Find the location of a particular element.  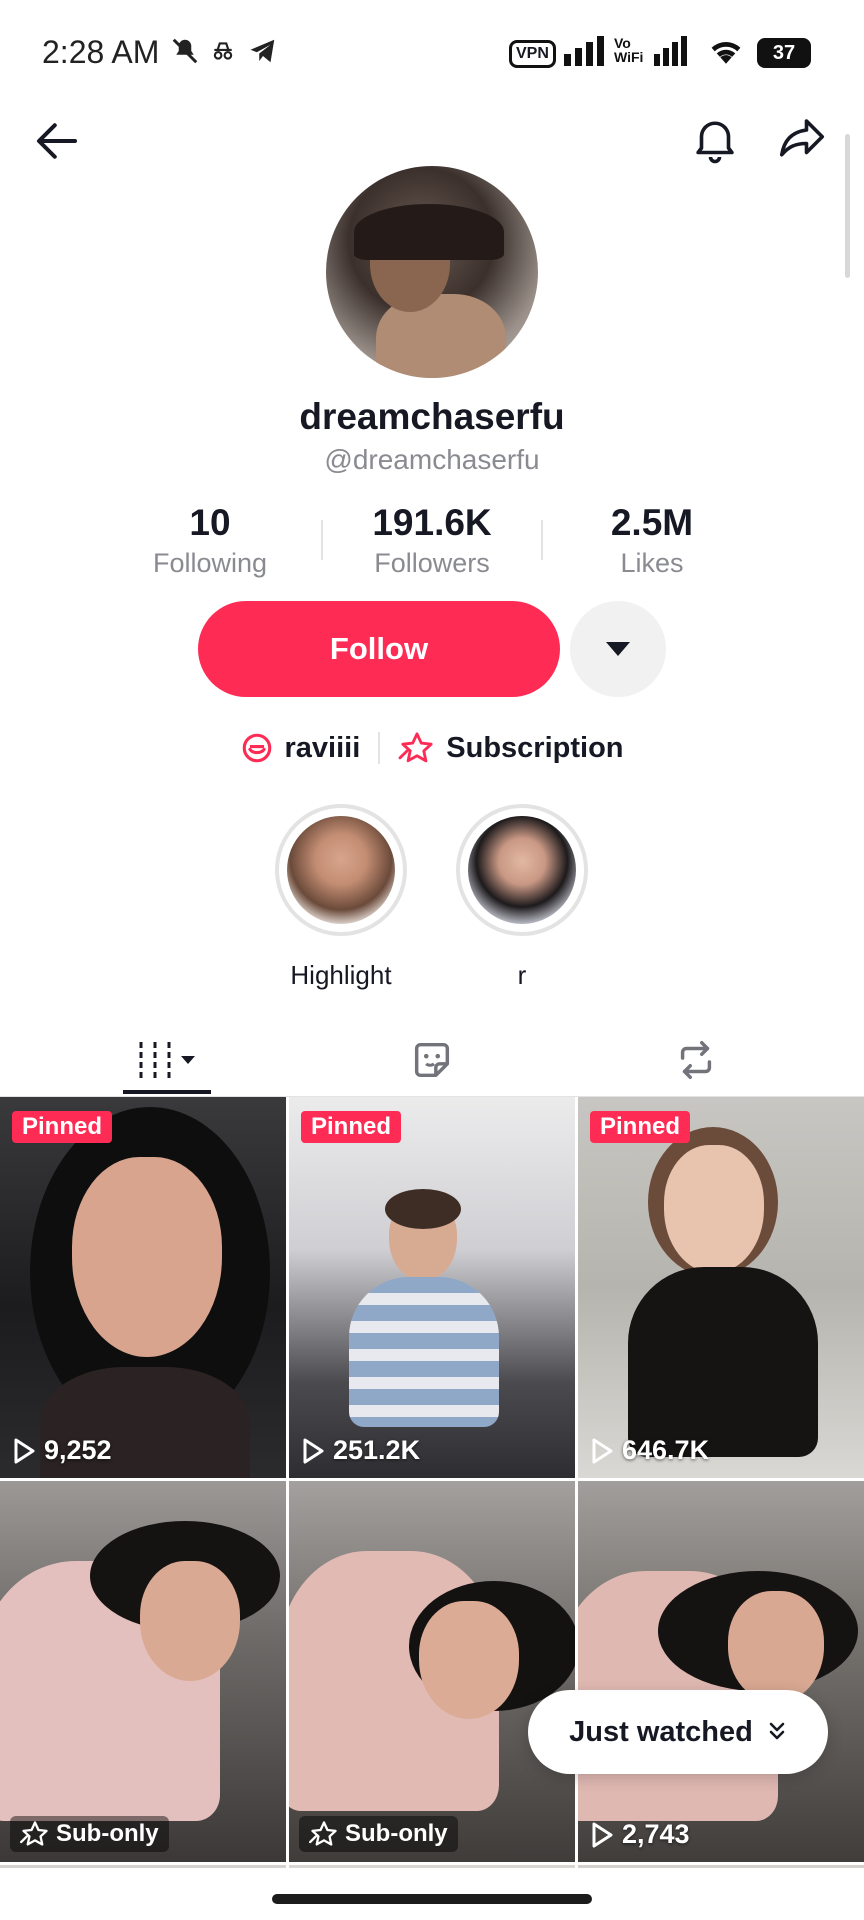

highlight-item: Highlight is located at coordinates (341, 897).